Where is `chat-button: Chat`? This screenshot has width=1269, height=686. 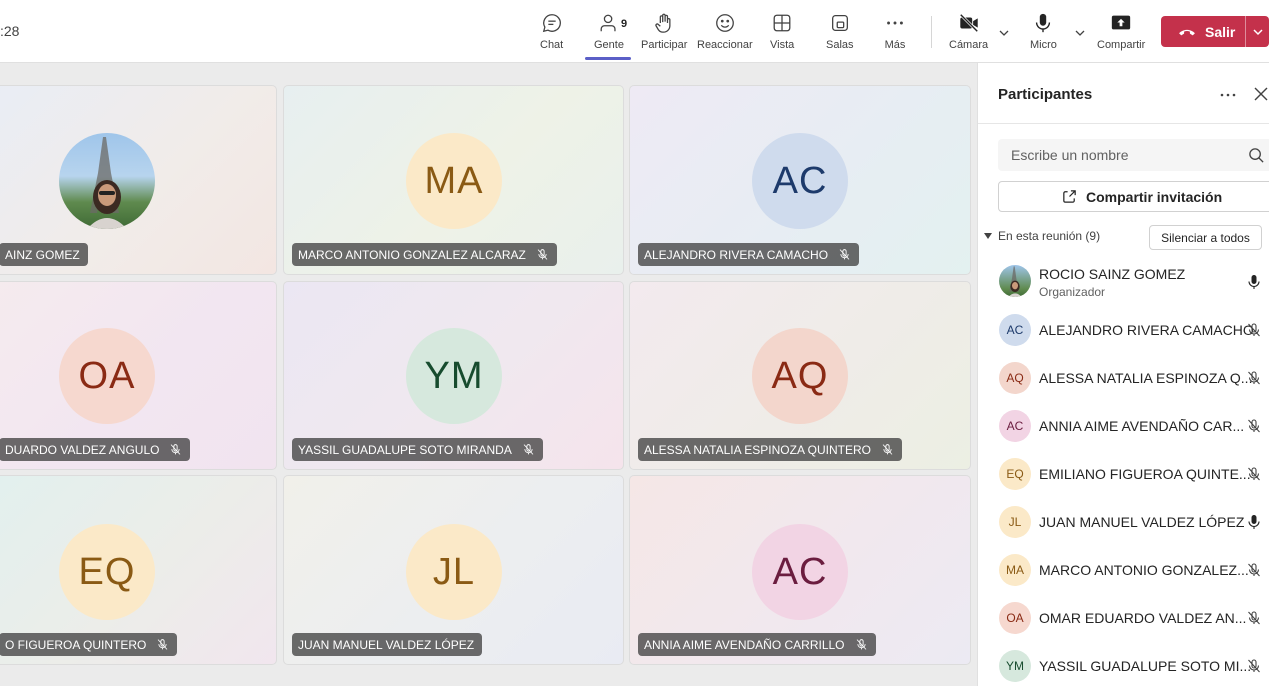
chat-button: Chat is located at coordinates (551, 34).